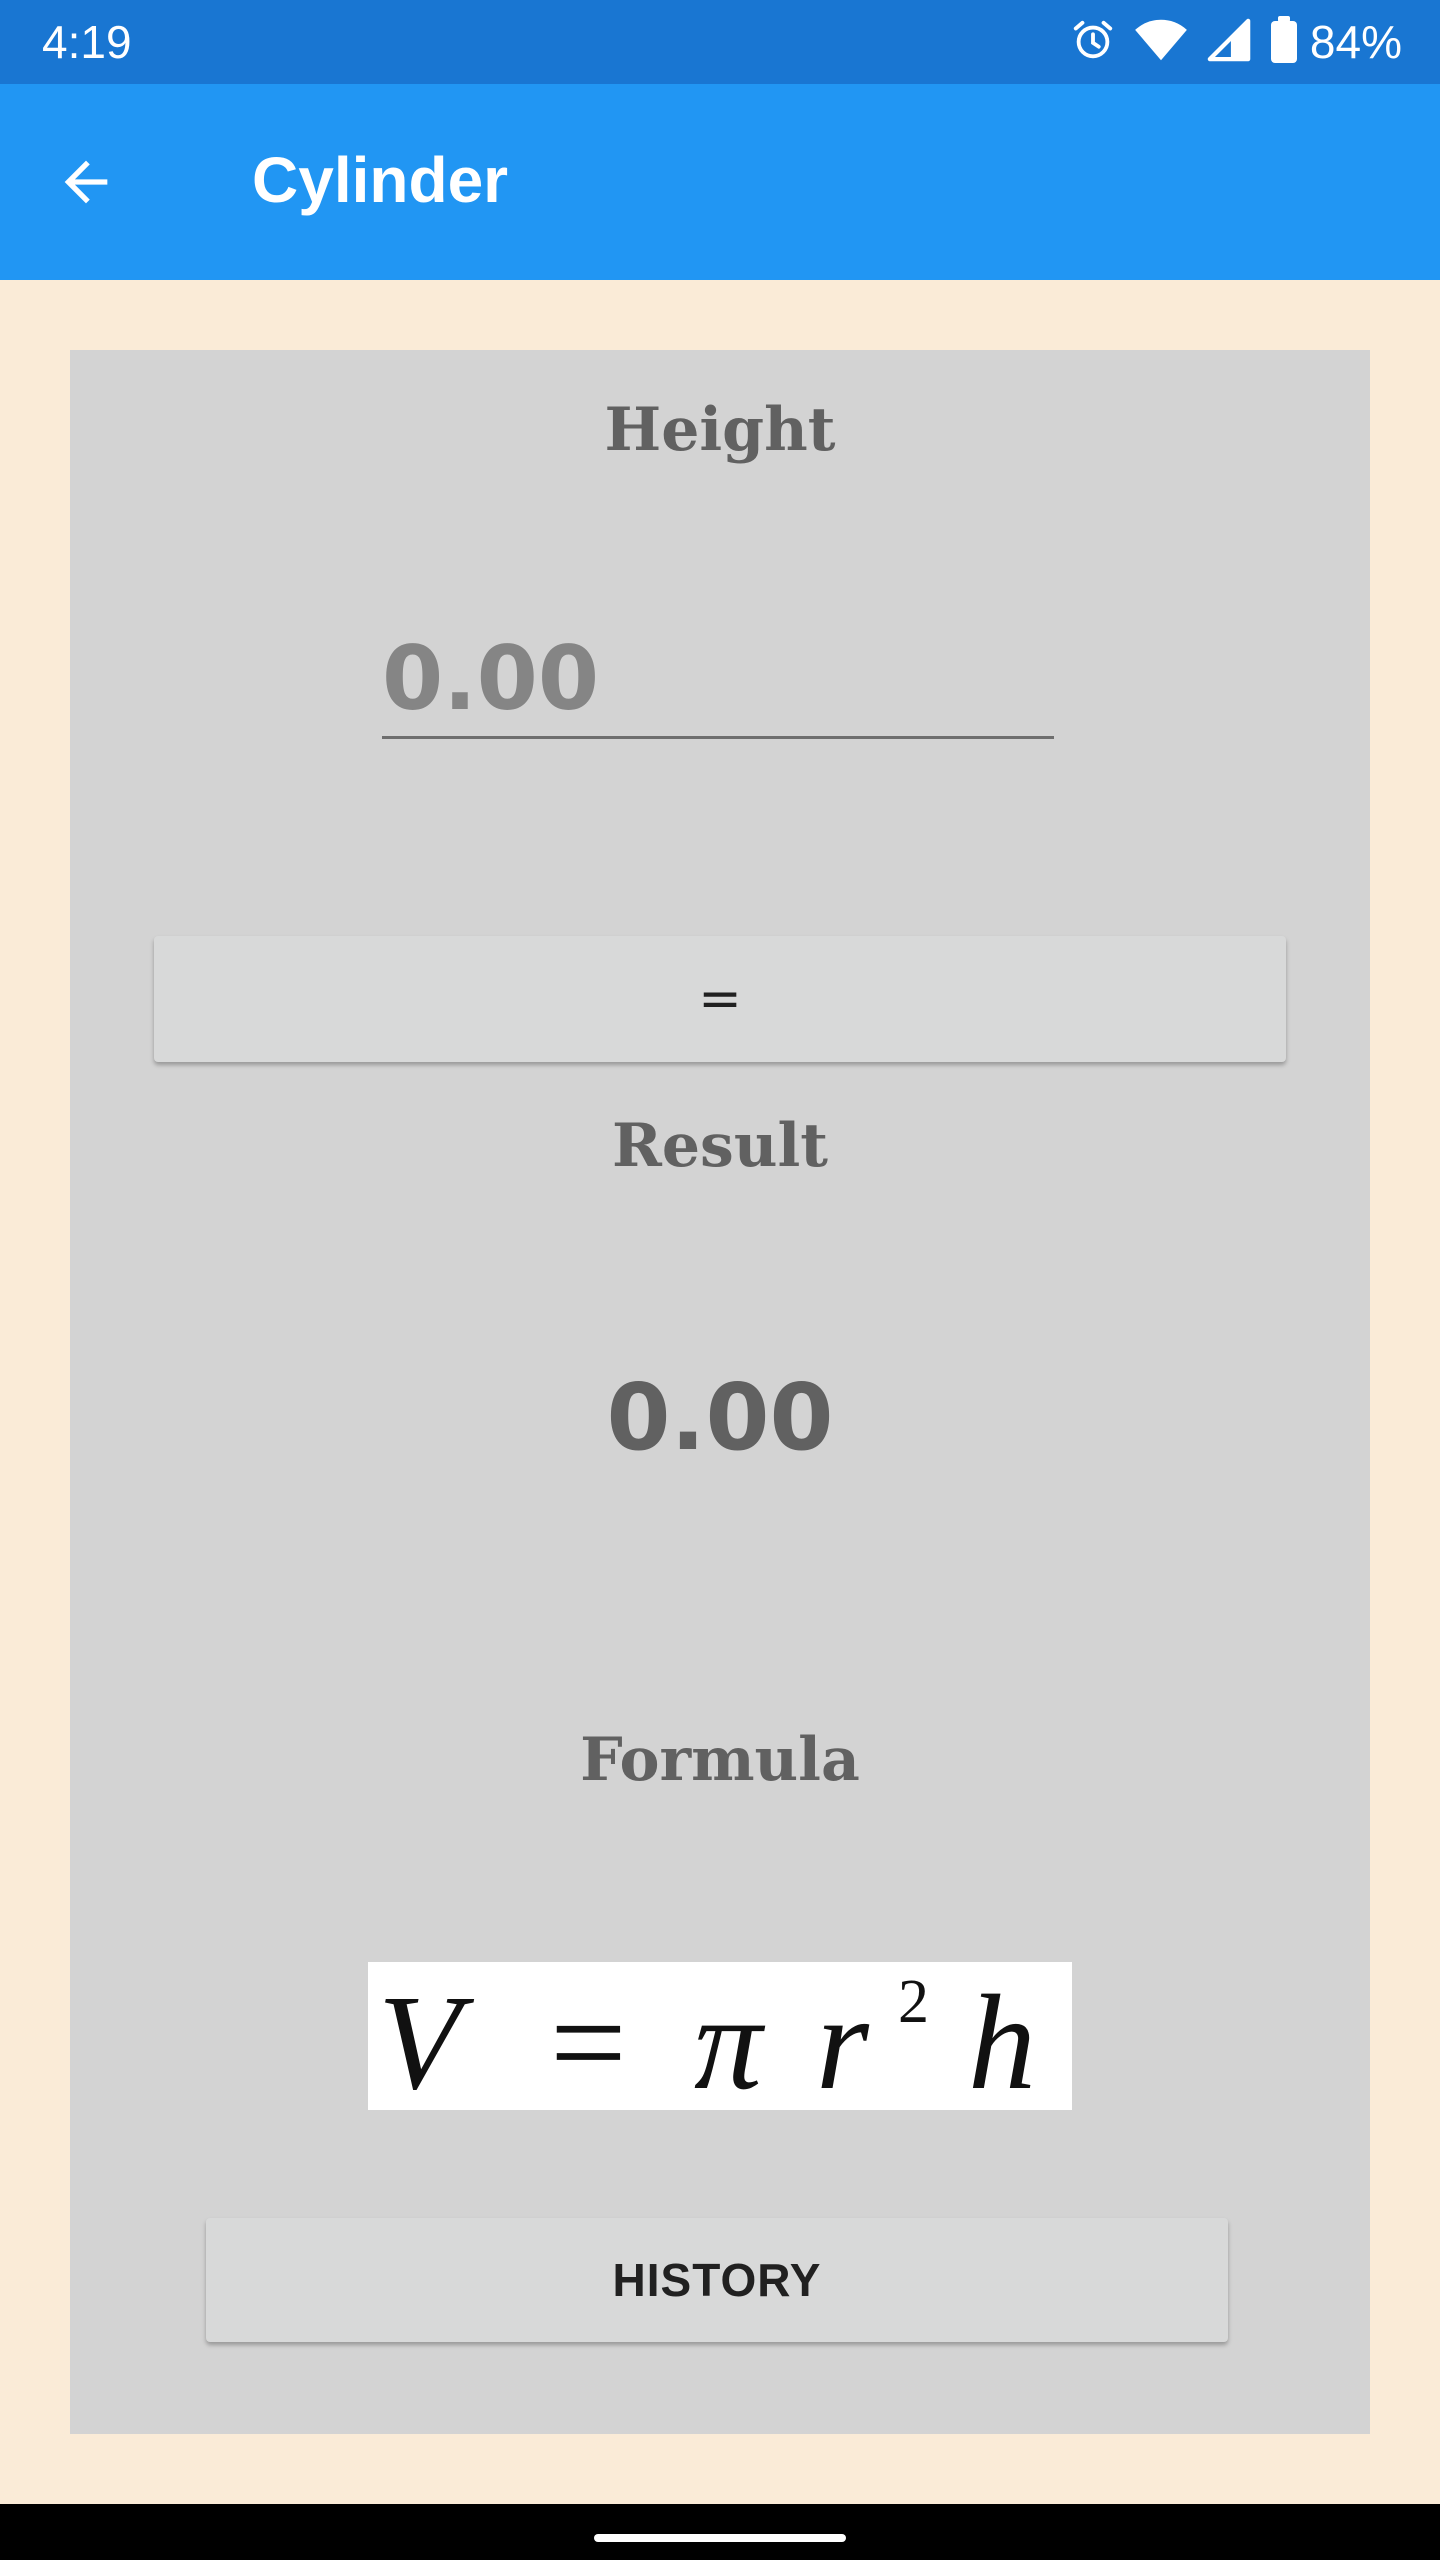 The height and width of the screenshot is (2560, 1440). Describe the element at coordinates (718, 679) in the screenshot. I see `height-input` at that location.